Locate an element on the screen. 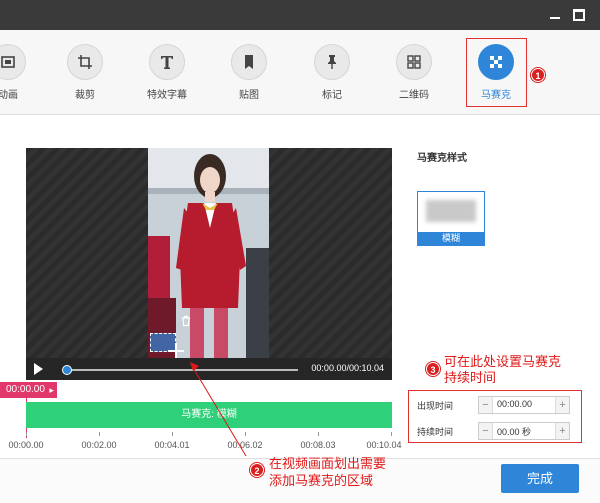 Image resolution: width=600 pixels, height=503 pixels. qr-code-icon is located at coordinates (414, 62).